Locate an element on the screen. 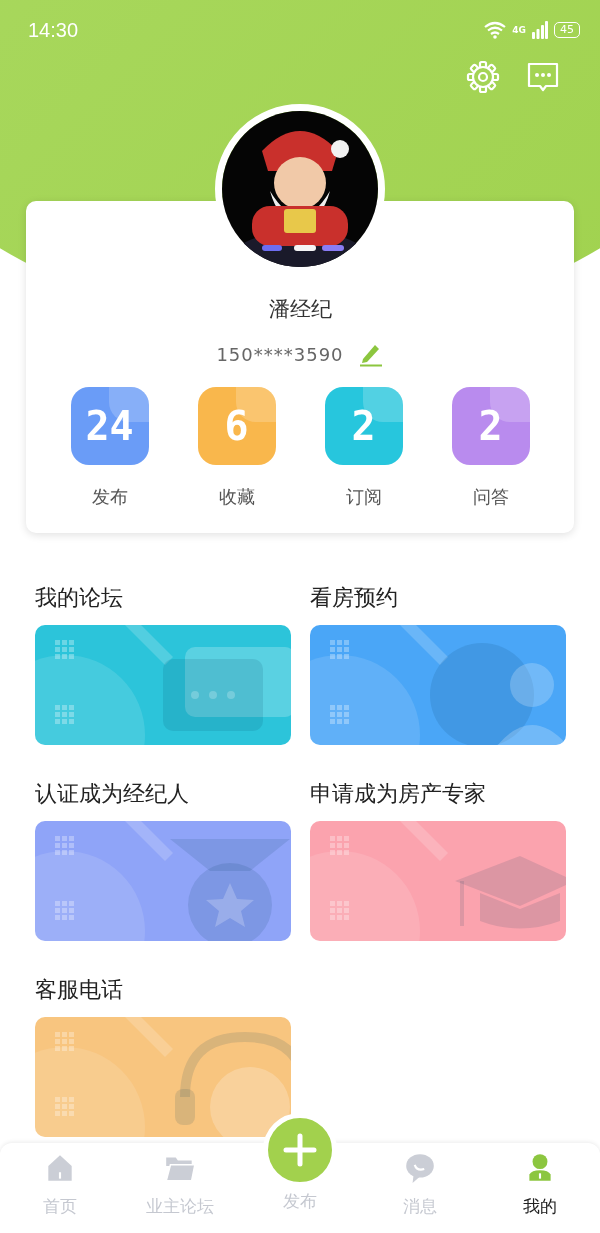 Image resolution: width=600 pixels, height=1233 pixels. publish-tab: 发布 is located at coordinates (300, 1163).